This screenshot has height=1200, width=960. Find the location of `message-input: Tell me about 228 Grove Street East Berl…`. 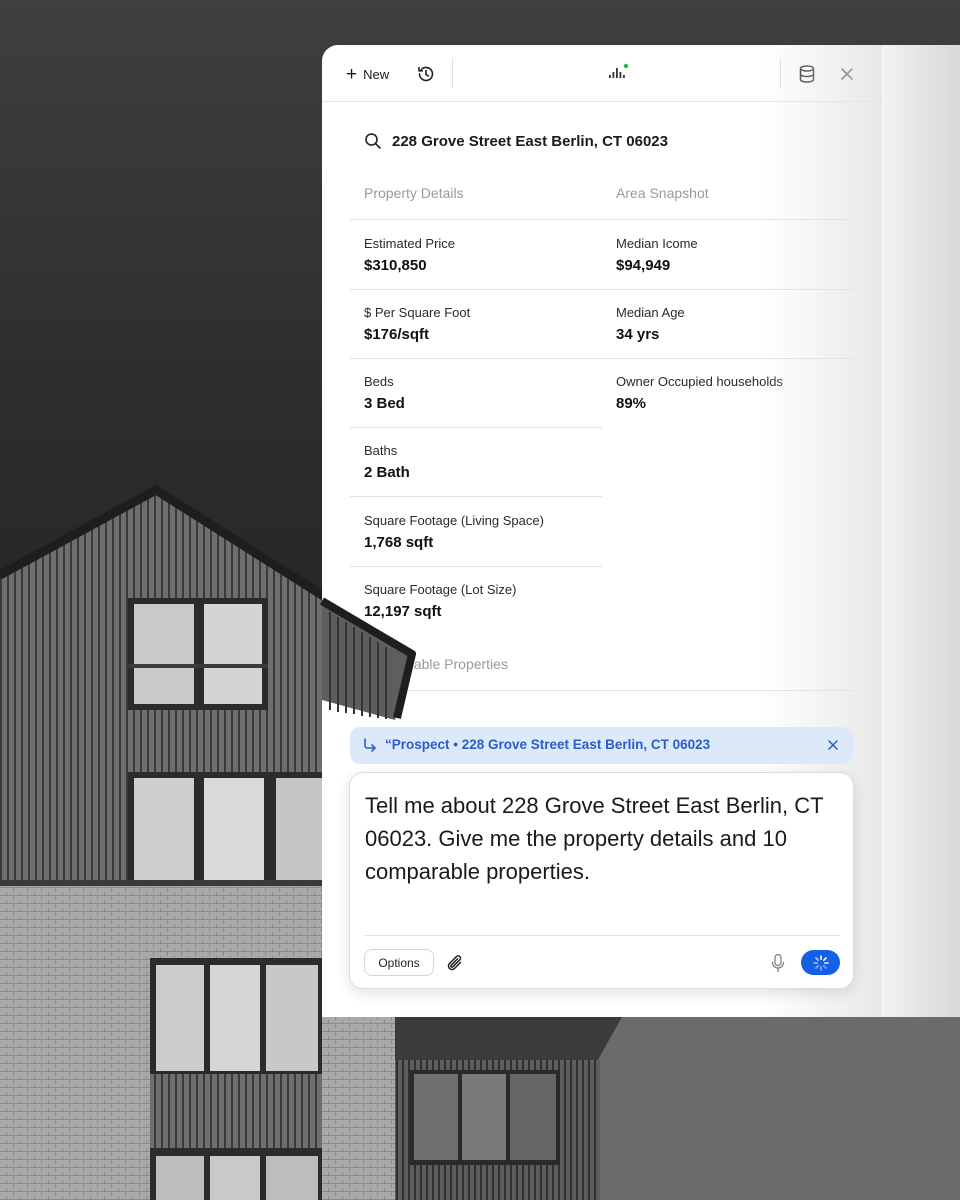

message-input: Tell me about 228 Grove Street East Berl… is located at coordinates (600, 838).